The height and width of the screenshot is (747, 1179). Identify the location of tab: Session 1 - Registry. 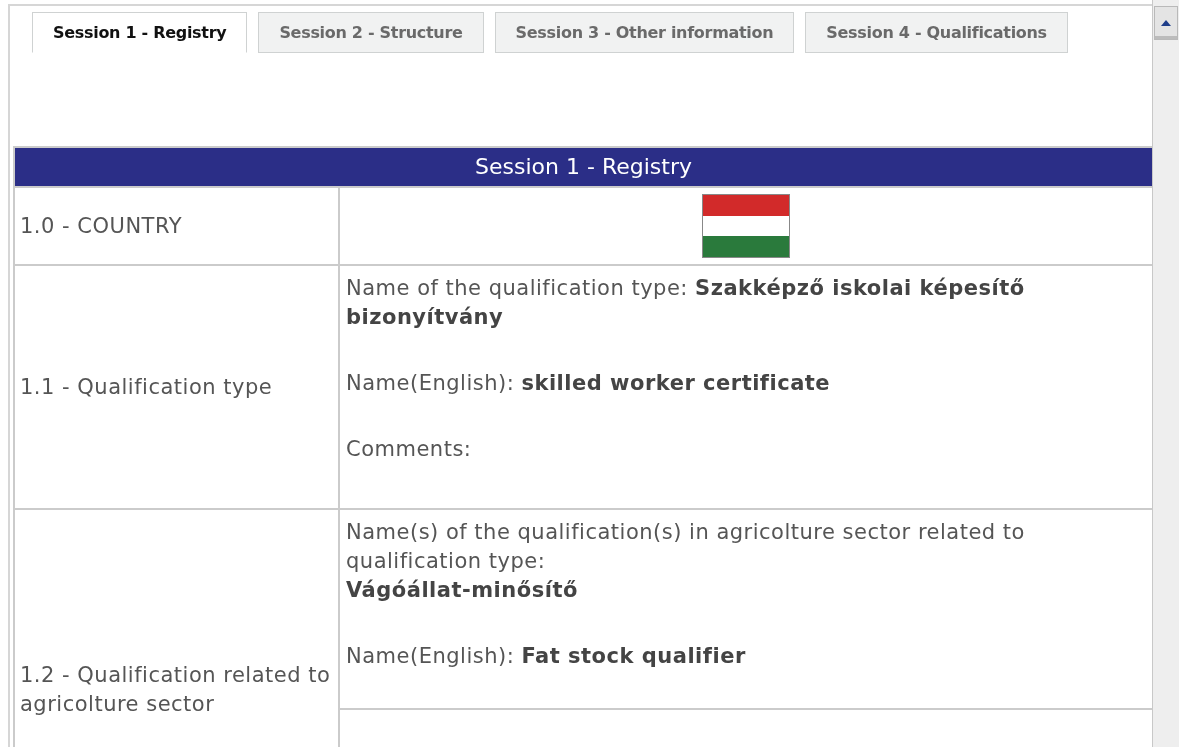
(140, 32).